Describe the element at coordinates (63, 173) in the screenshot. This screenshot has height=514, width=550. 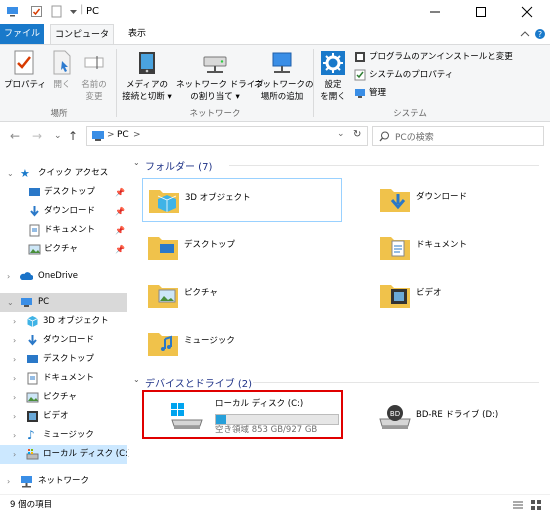
I see `sidebar-item-quick-access: ⌄ ★ クイック アクセス` at that location.